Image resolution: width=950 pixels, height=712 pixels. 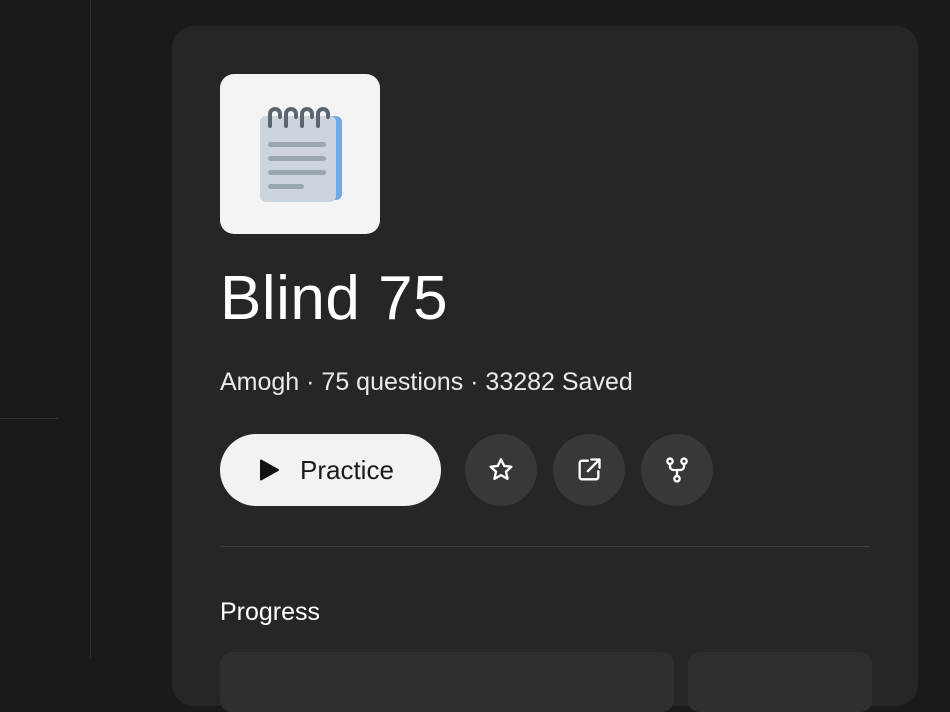 I want to click on notepad-icon, so click(x=301, y=154).